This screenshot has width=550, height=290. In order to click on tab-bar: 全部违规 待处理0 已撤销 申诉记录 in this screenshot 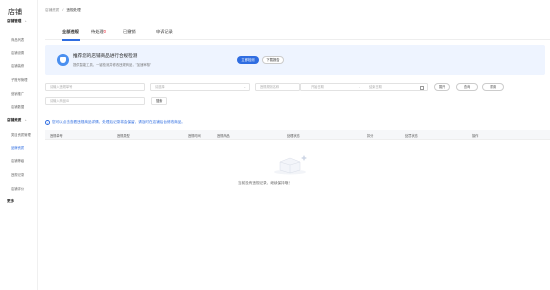, I will do `click(297, 33)`.